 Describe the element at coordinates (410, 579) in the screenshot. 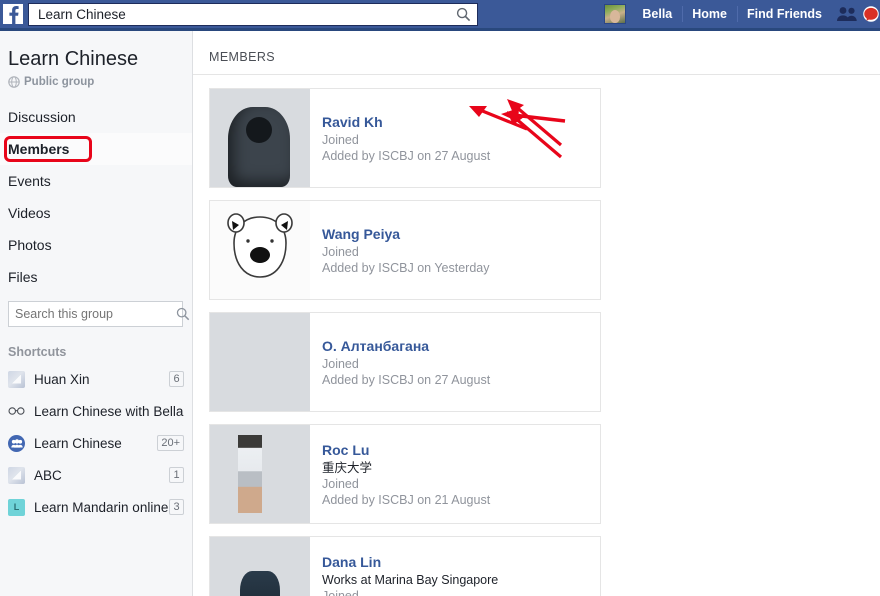

I see `member-subtitle: Works at Marina Bay Singapore` at that location.